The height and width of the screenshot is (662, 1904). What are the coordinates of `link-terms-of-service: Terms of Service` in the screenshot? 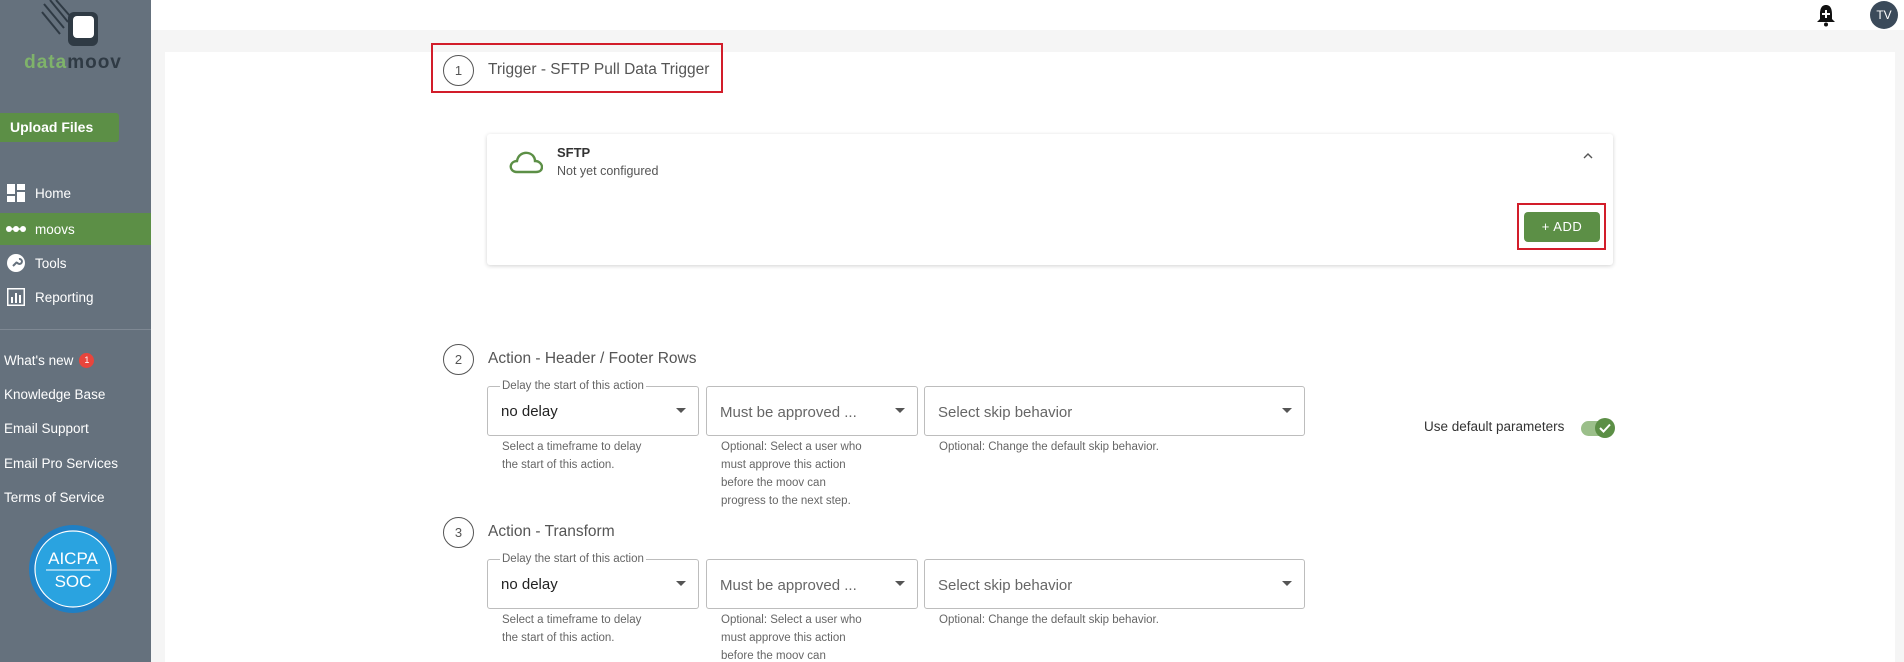 It's located at (54, 497).